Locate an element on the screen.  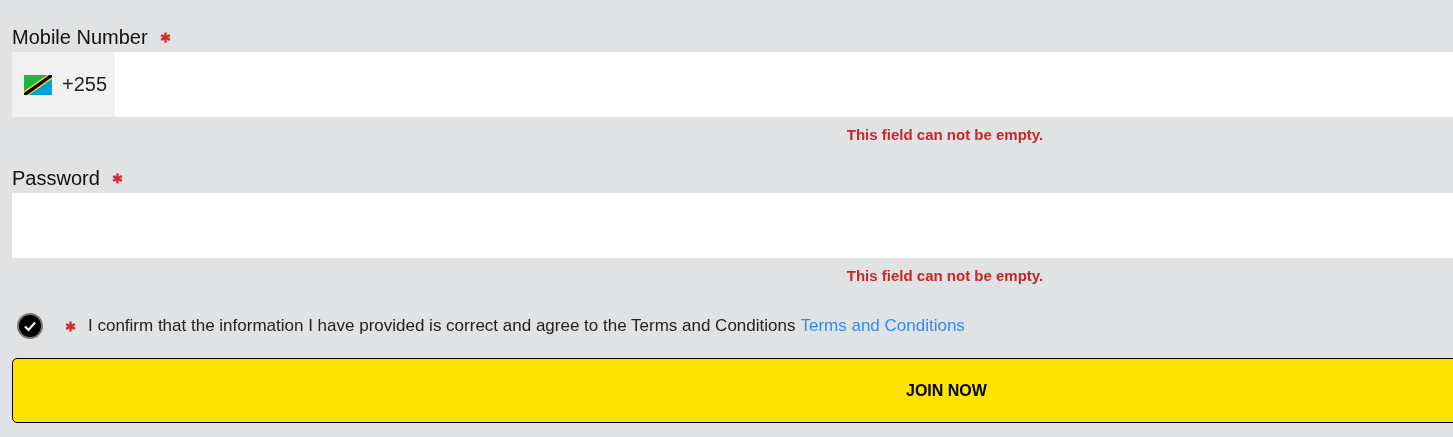
consent-text: I confirm that the information I have provided is correct and agree to the Terms and Conditions is located at coordinates (442, 326).